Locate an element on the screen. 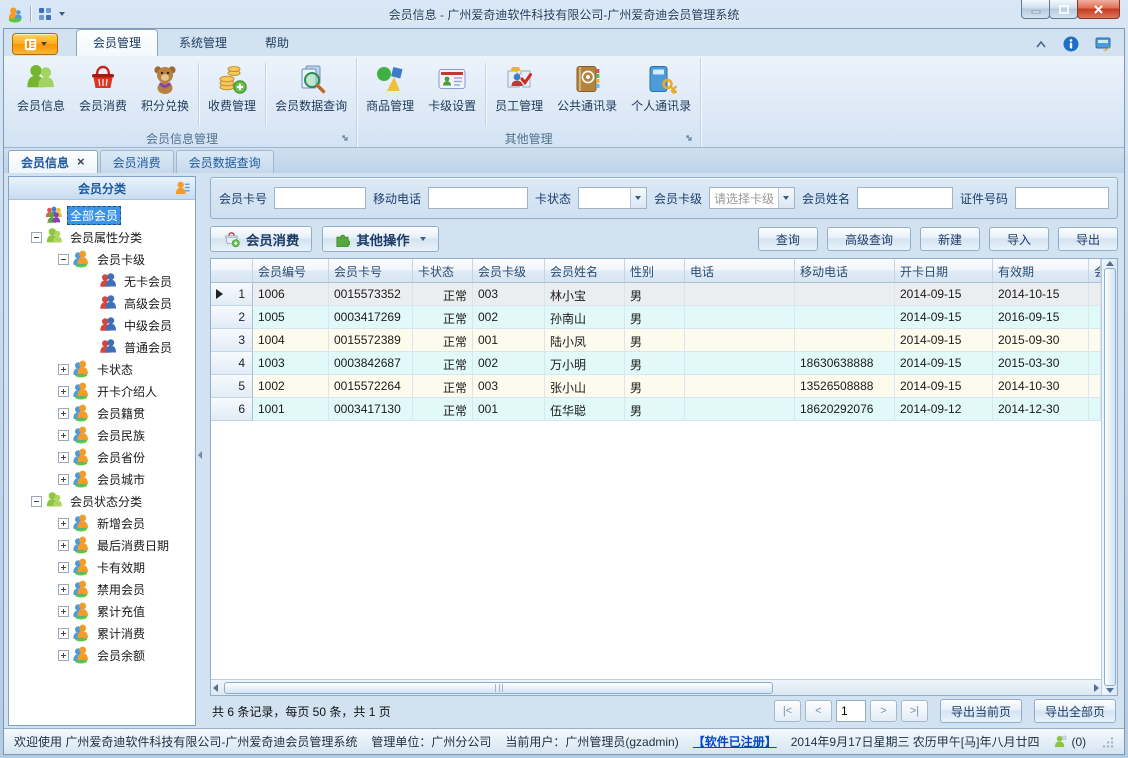  tree-item-7: 卡状态 is located at coordinates (102, 369).